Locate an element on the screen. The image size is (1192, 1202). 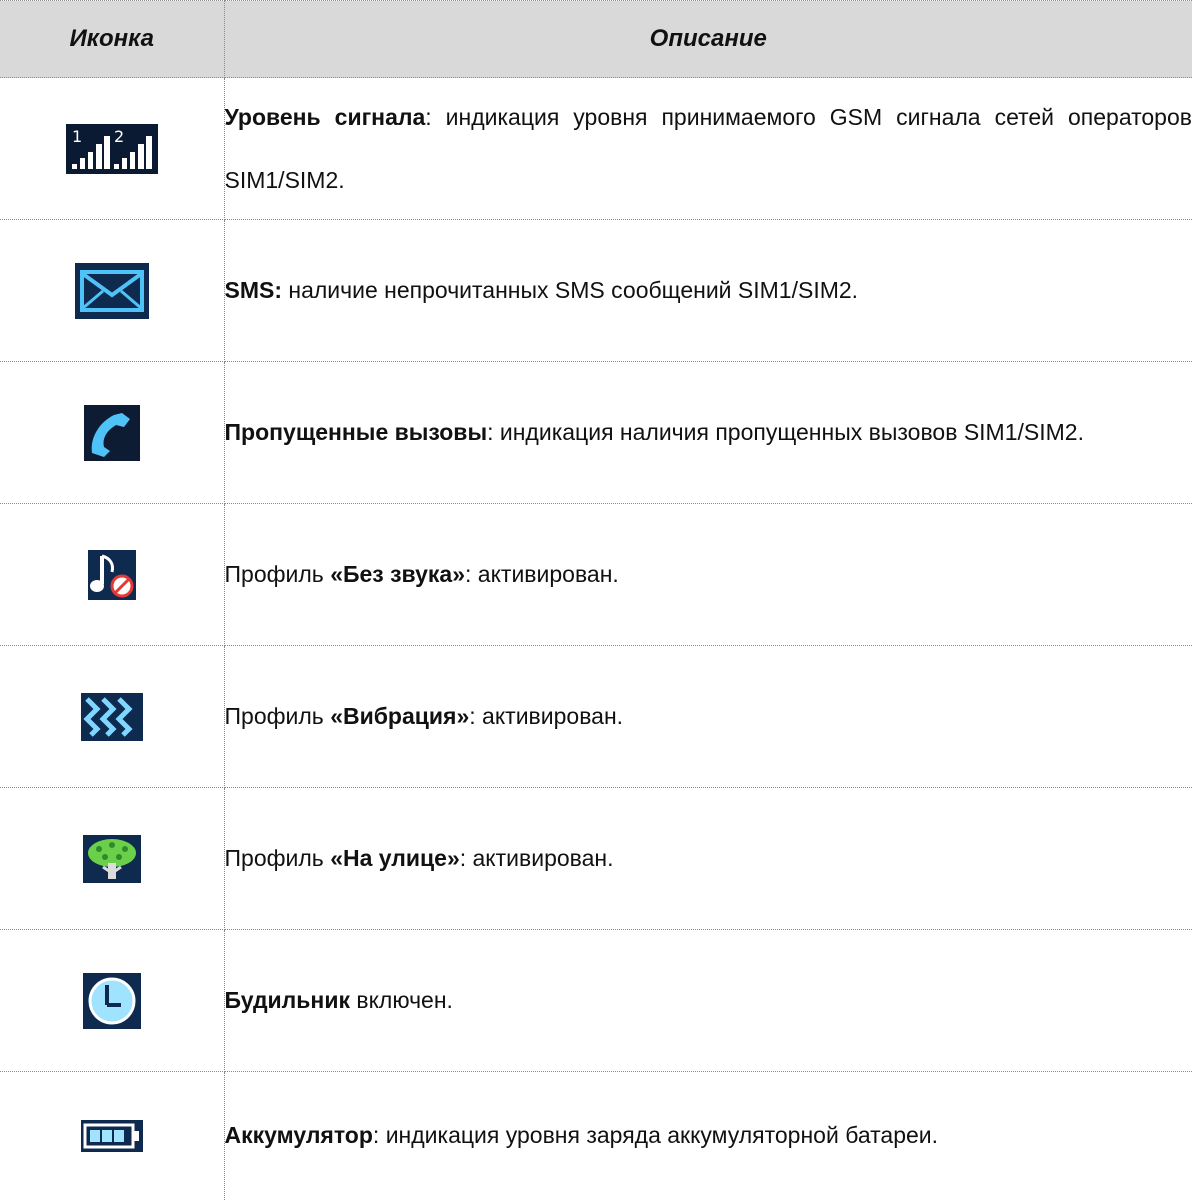
table-row: Профиль «Без звука»: активирован. is located at coordinates (596, 574).